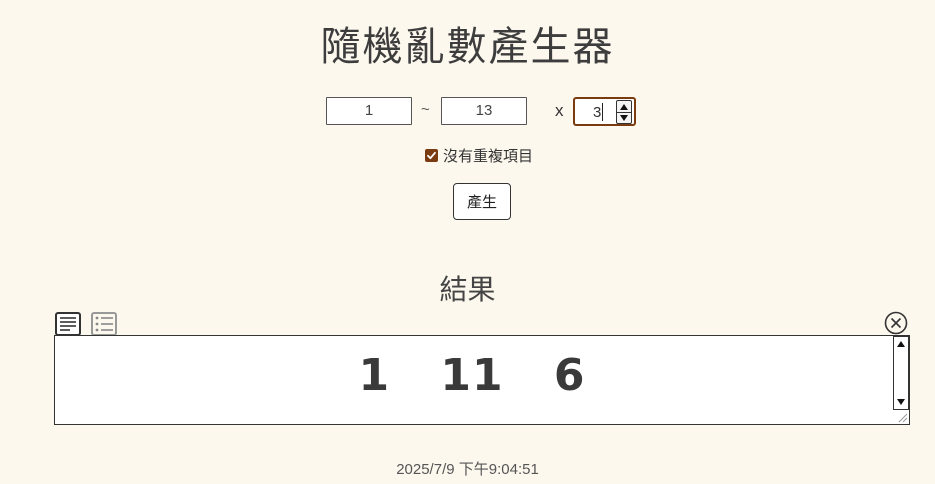  I want to click on scroll-up-button, so click(901, 344).